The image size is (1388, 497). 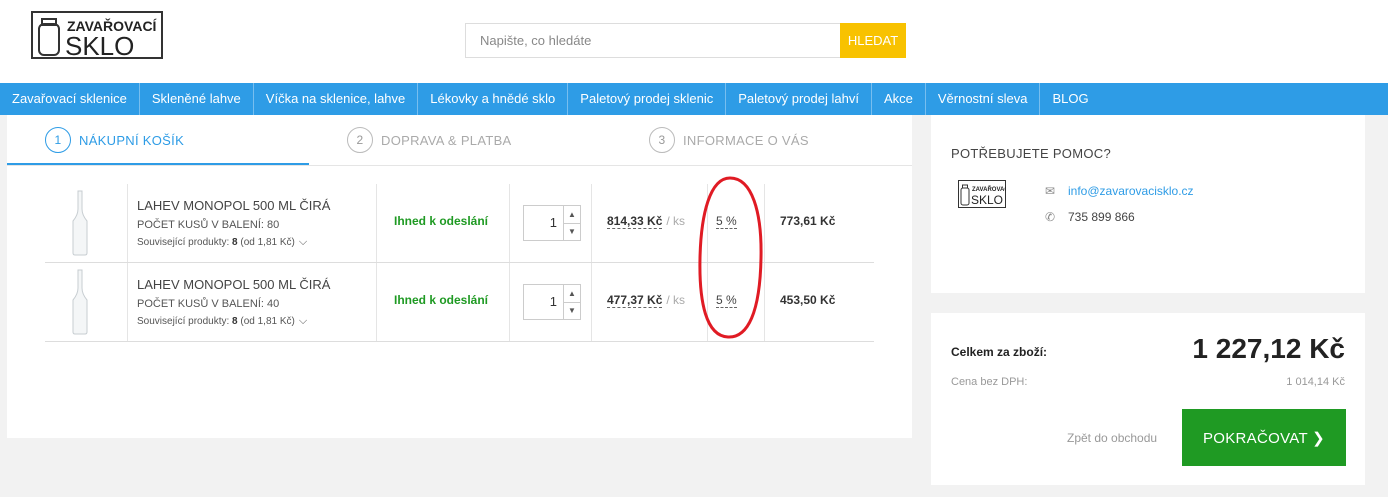 I want to click on nav-item-sklenene-lahve: Skleněné lahve, so click(x=197, y=99).